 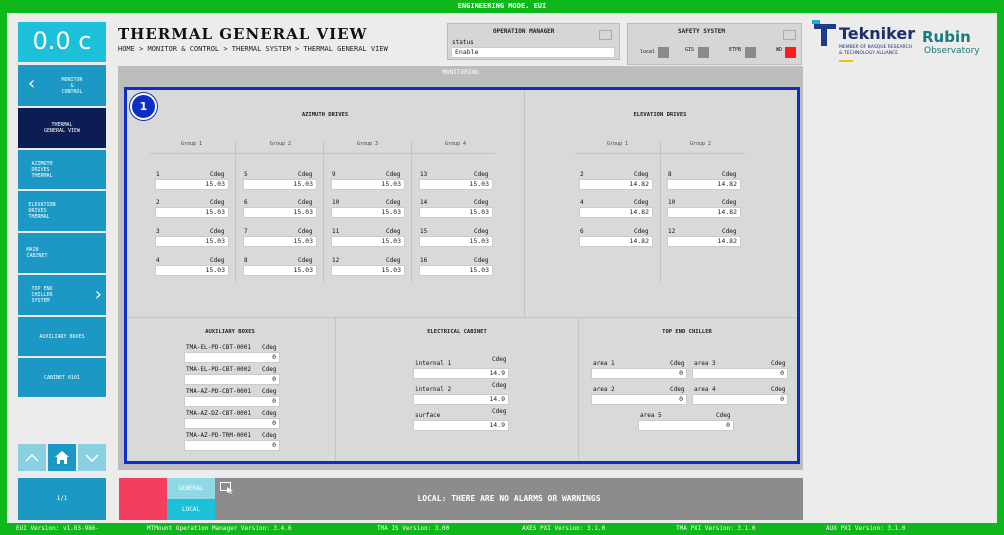 I want to click on rubin-wordmark: Rubin, so click(x=946, y=37).